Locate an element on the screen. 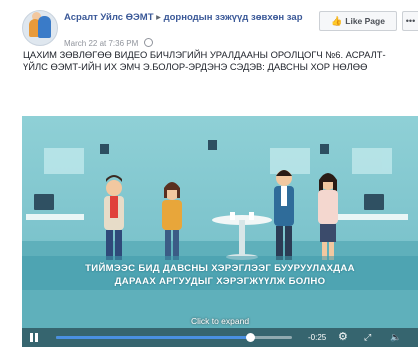 The width and height of the screenshot is (418, 347). post-timestamp: March 22 at 7:36 PM is located at coordinates (101, 43).